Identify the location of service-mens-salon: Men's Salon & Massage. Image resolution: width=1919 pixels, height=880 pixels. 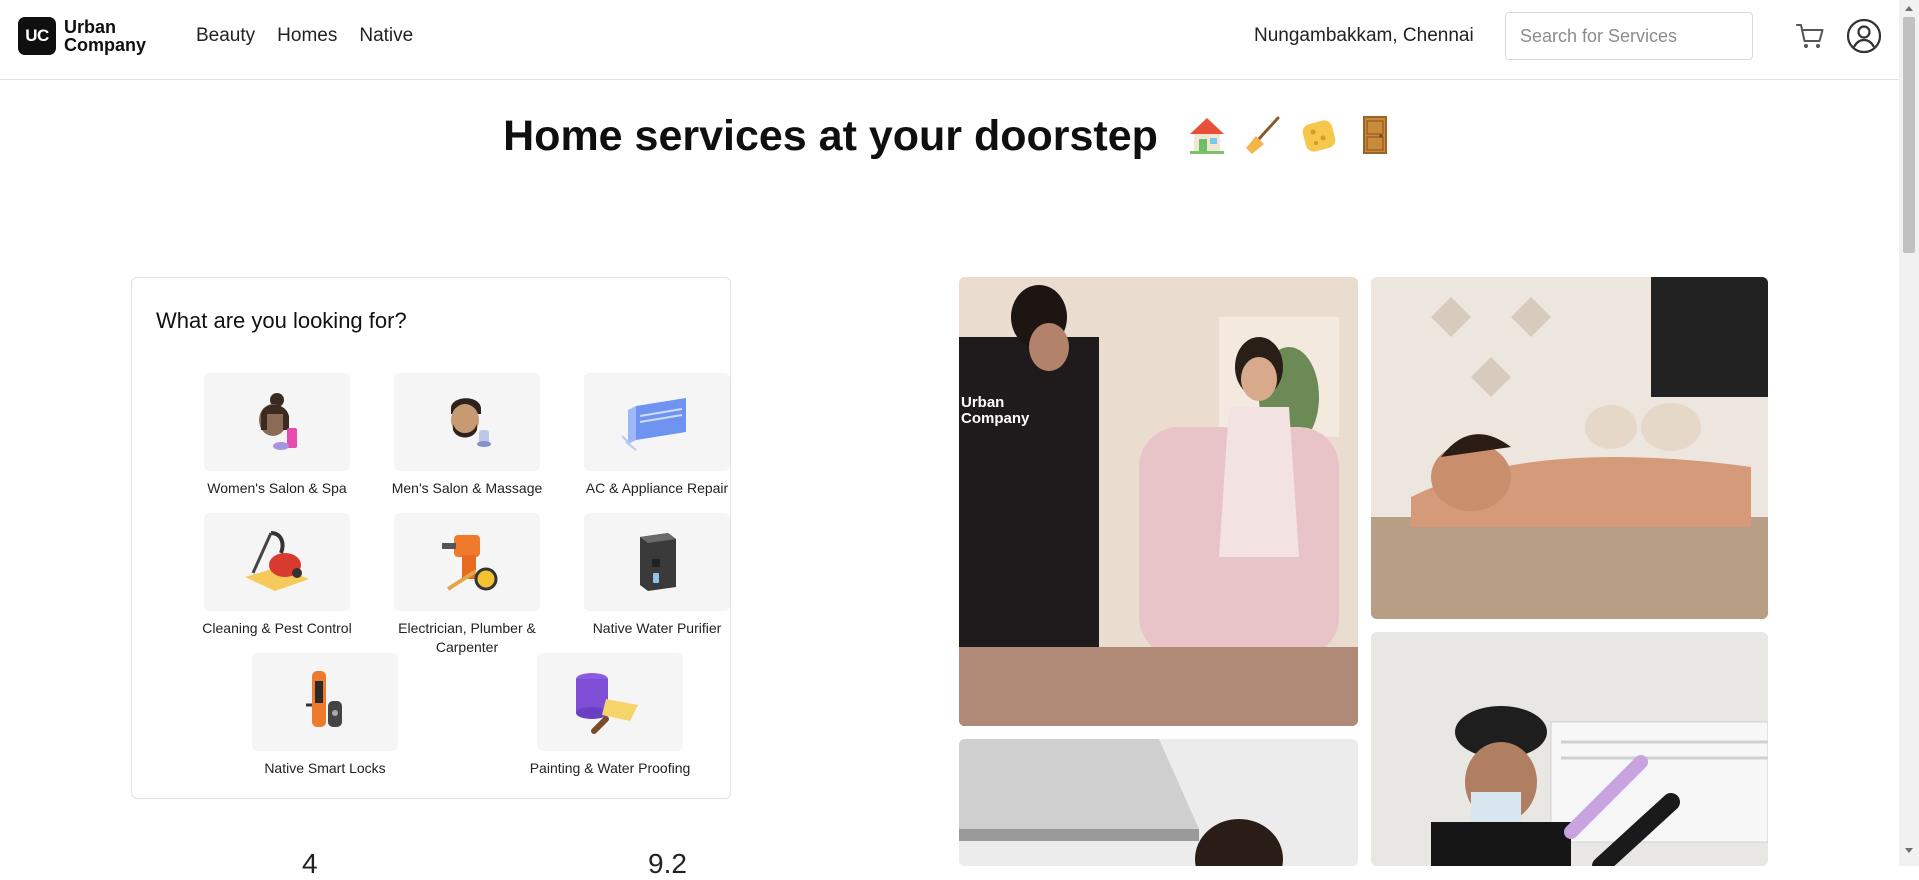
(467, 435).